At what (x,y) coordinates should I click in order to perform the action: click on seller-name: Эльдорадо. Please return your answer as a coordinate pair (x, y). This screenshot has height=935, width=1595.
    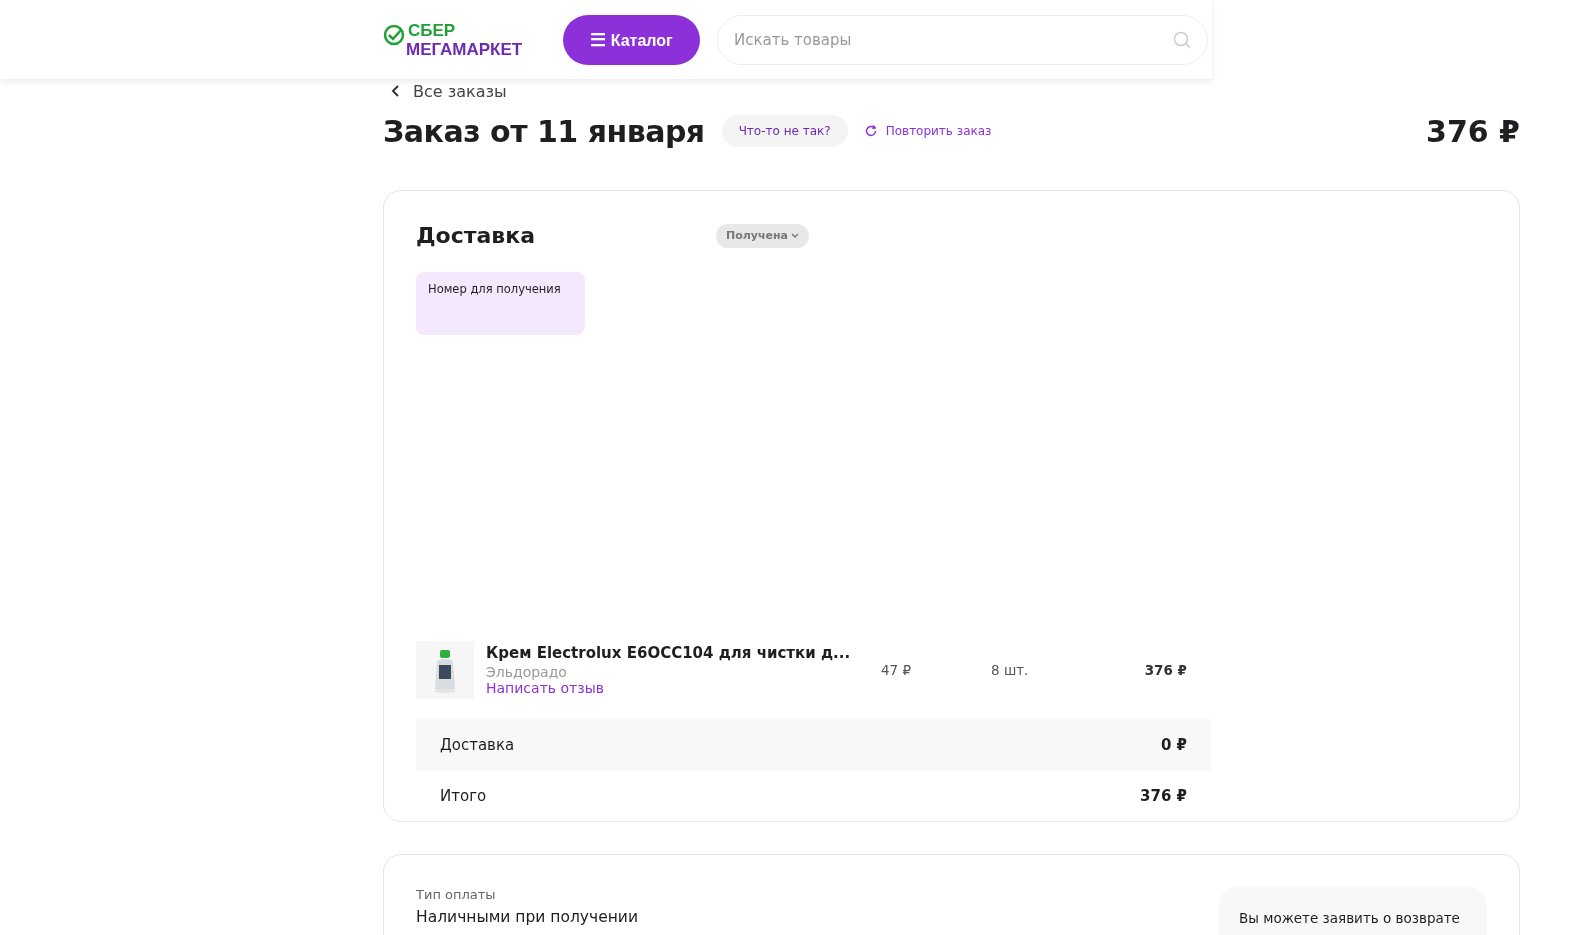
    Looking at the image, I should click on (527, 672).